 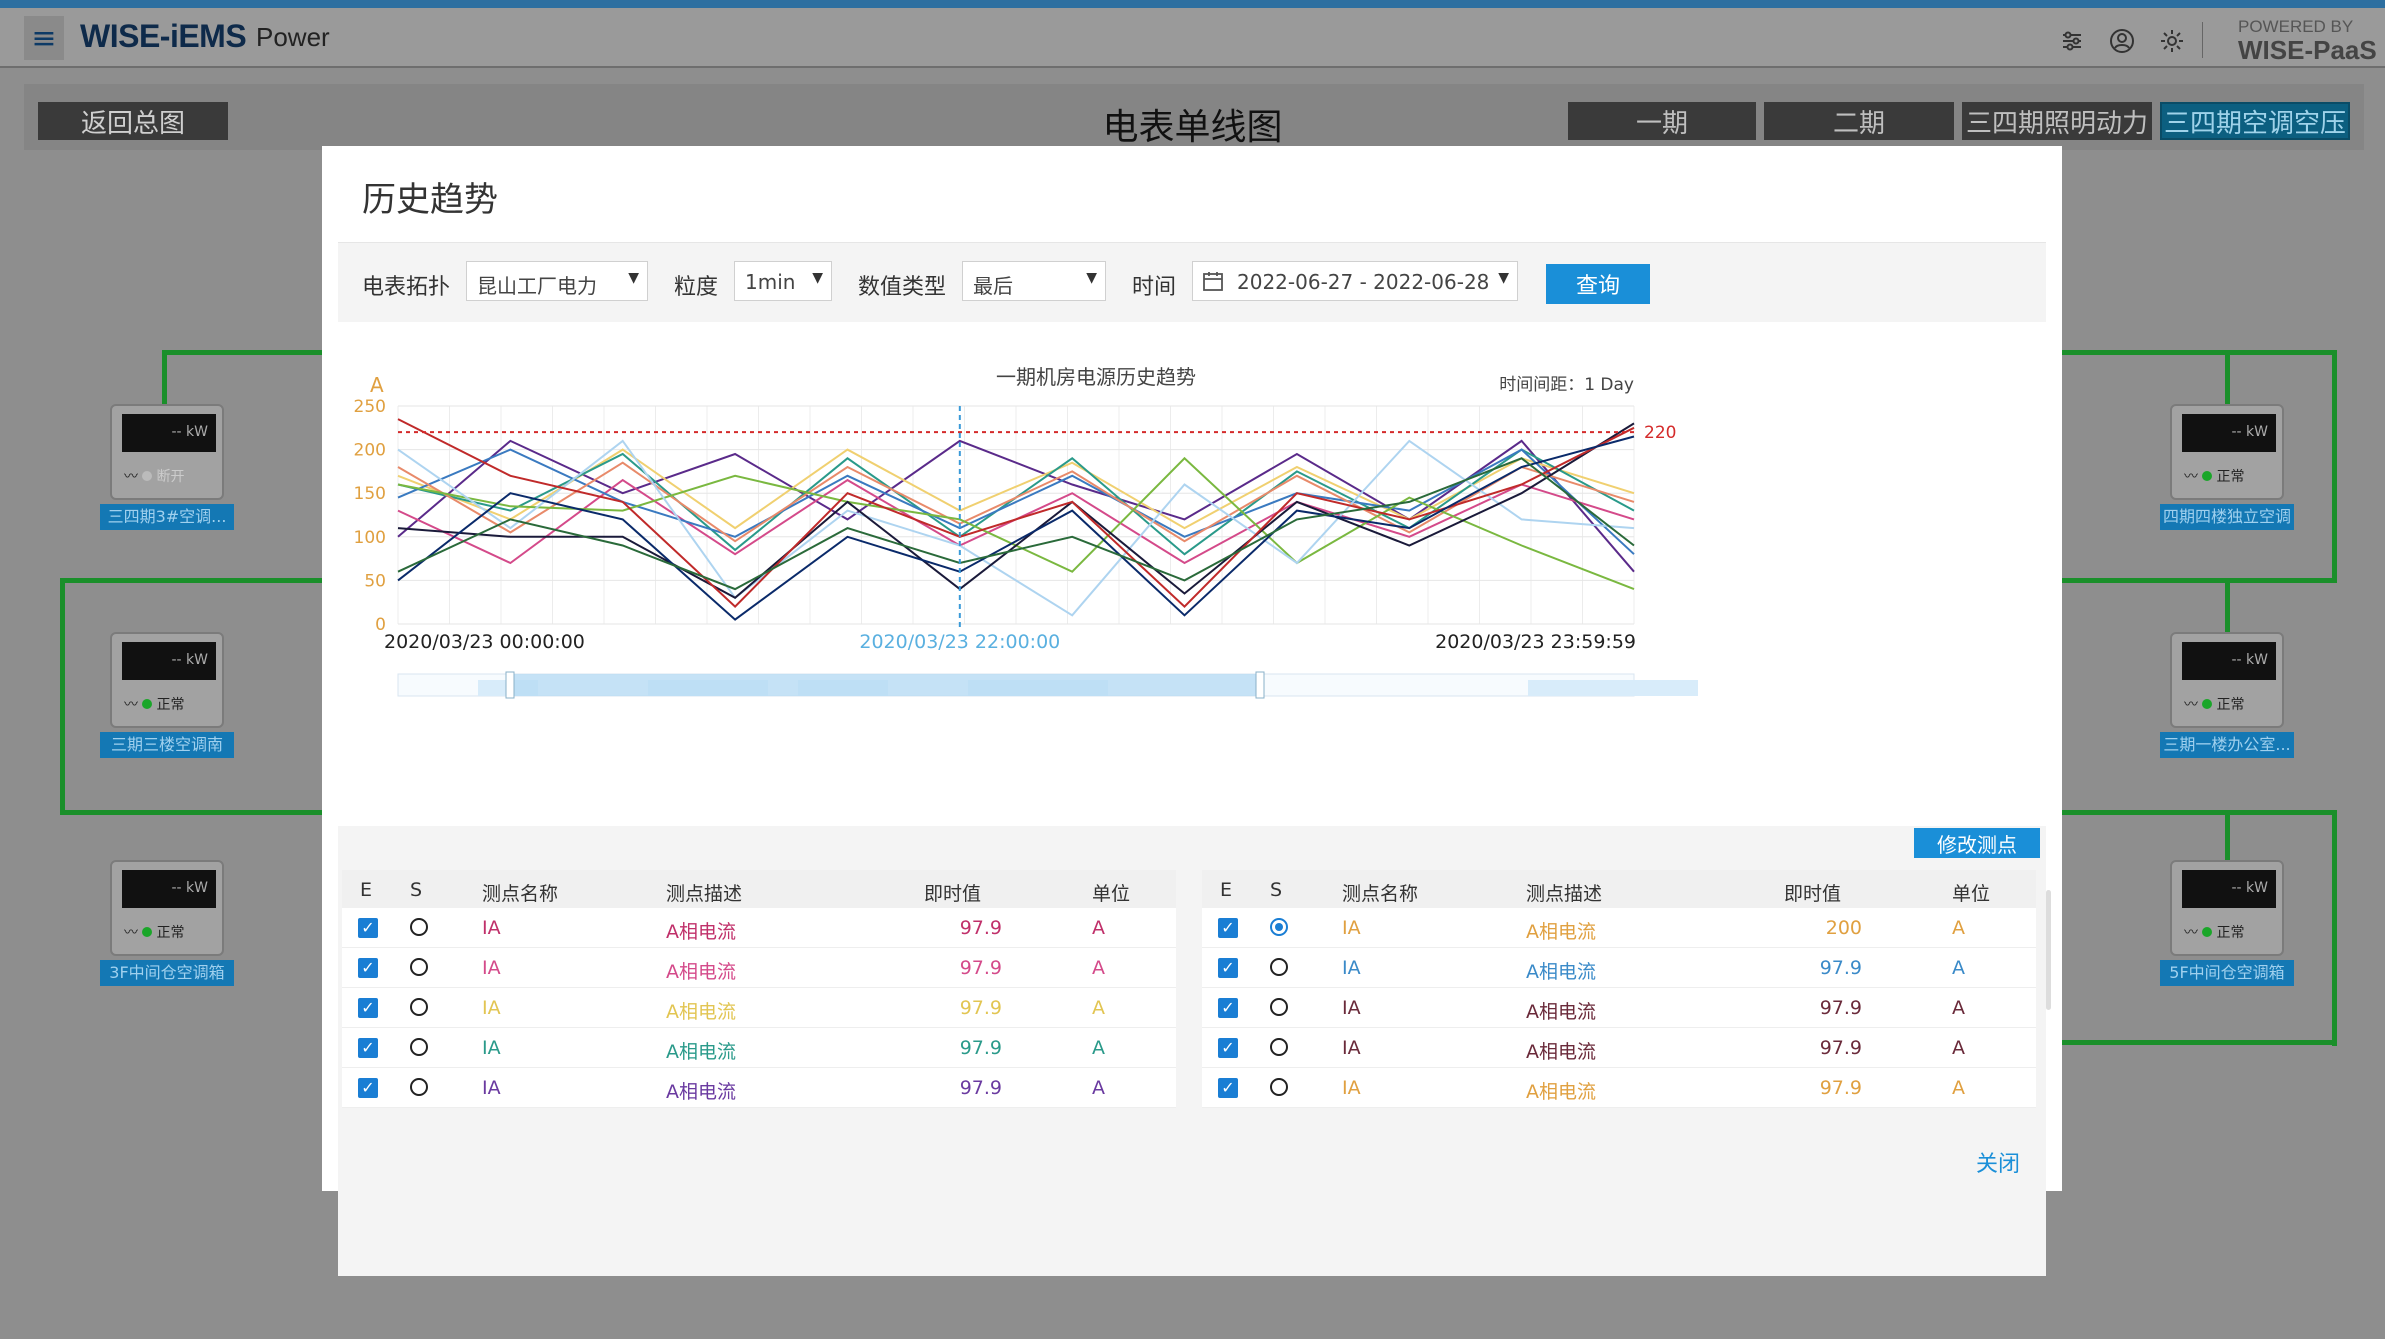 What do you see at coordinates (885, 685) in the screenshot?
I see `zoom-slider-window` at bounding box center [885, 685].